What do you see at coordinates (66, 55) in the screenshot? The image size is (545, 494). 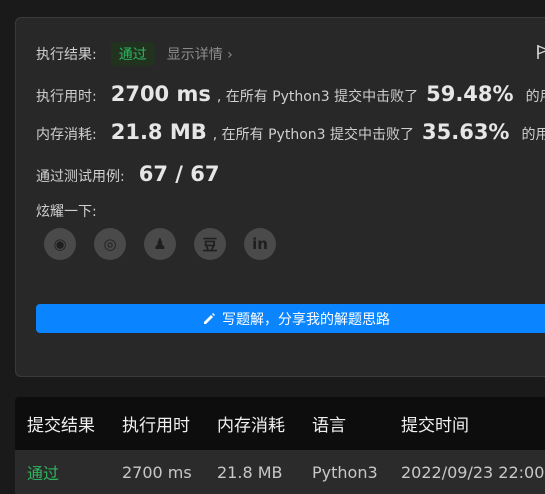 I see `result-label: 执行结果:` at bounding box center [66, 55].